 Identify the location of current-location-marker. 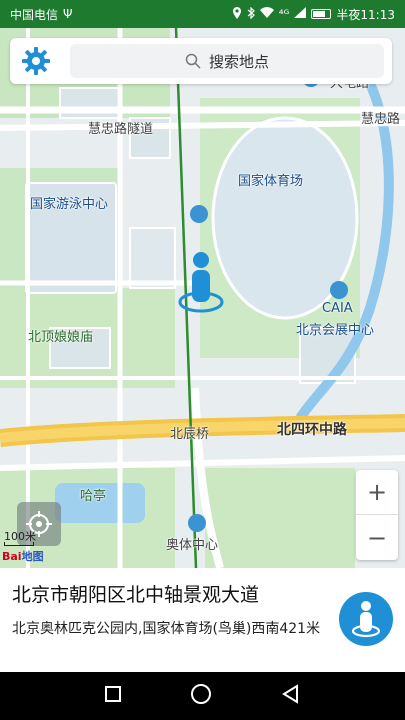
(201, 282).